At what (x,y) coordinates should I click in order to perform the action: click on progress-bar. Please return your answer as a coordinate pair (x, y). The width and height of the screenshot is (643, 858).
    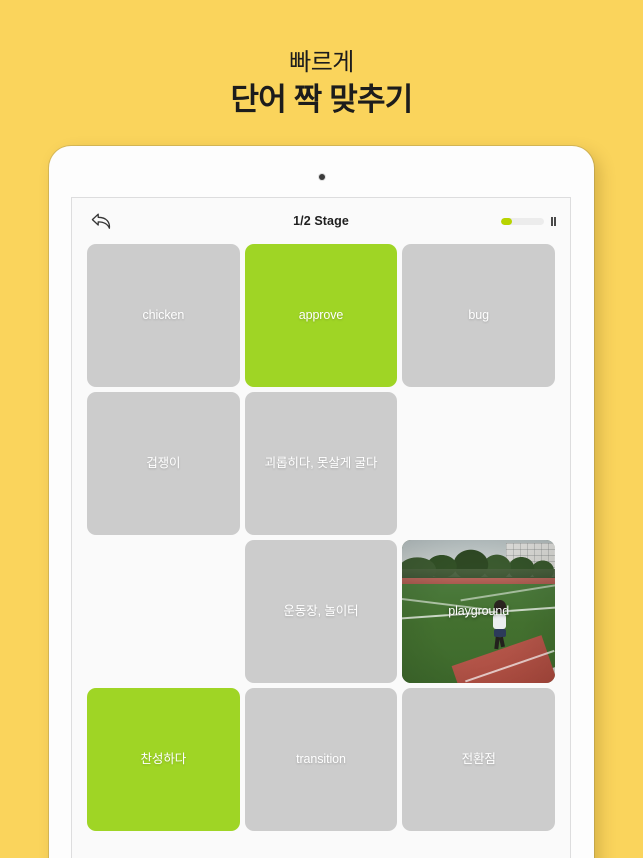
    Looking at the image, I should click on (522, 221).